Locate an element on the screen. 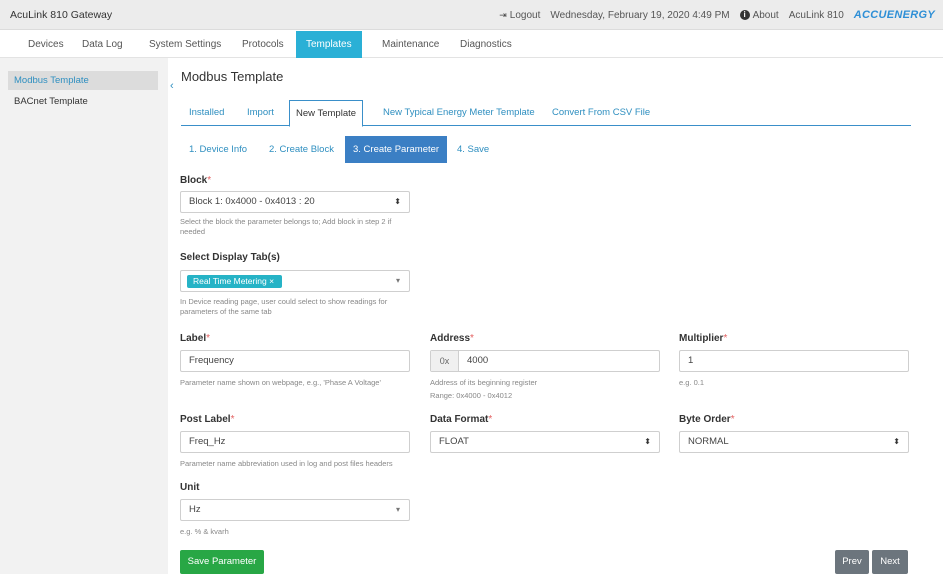 The image size is (943, 574). nav-diagnostics: Diagnostics is located at coordinates (486, 44).